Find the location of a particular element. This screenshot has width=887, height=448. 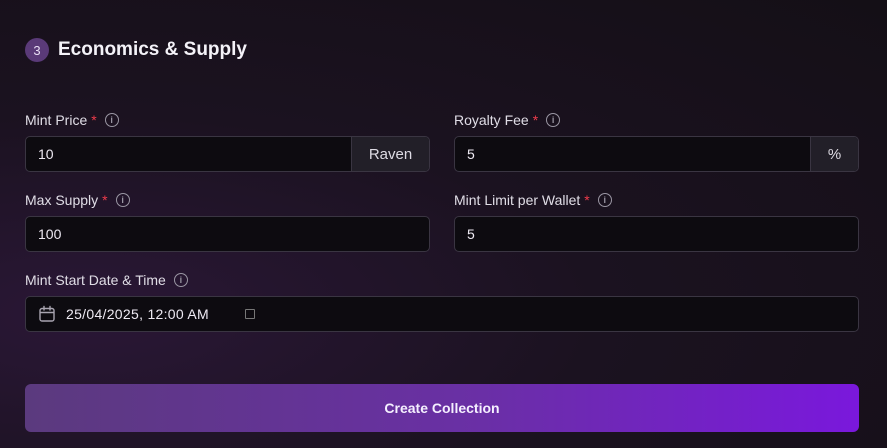

section-header: 3 Economics & Supply is located at coordinates (136, 50).